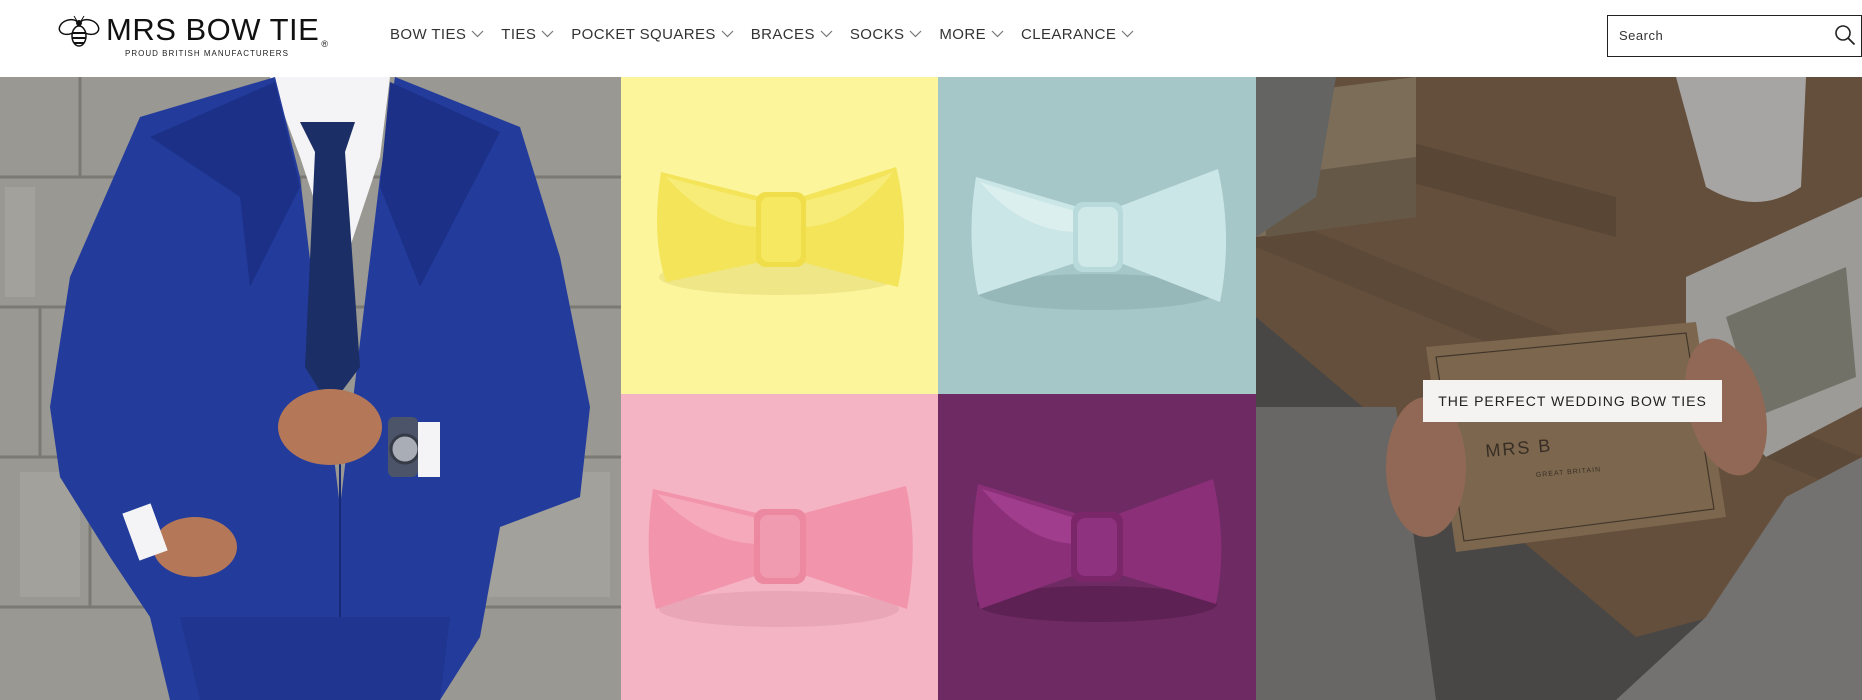  I want to click on search-box, so click(1734, 36).